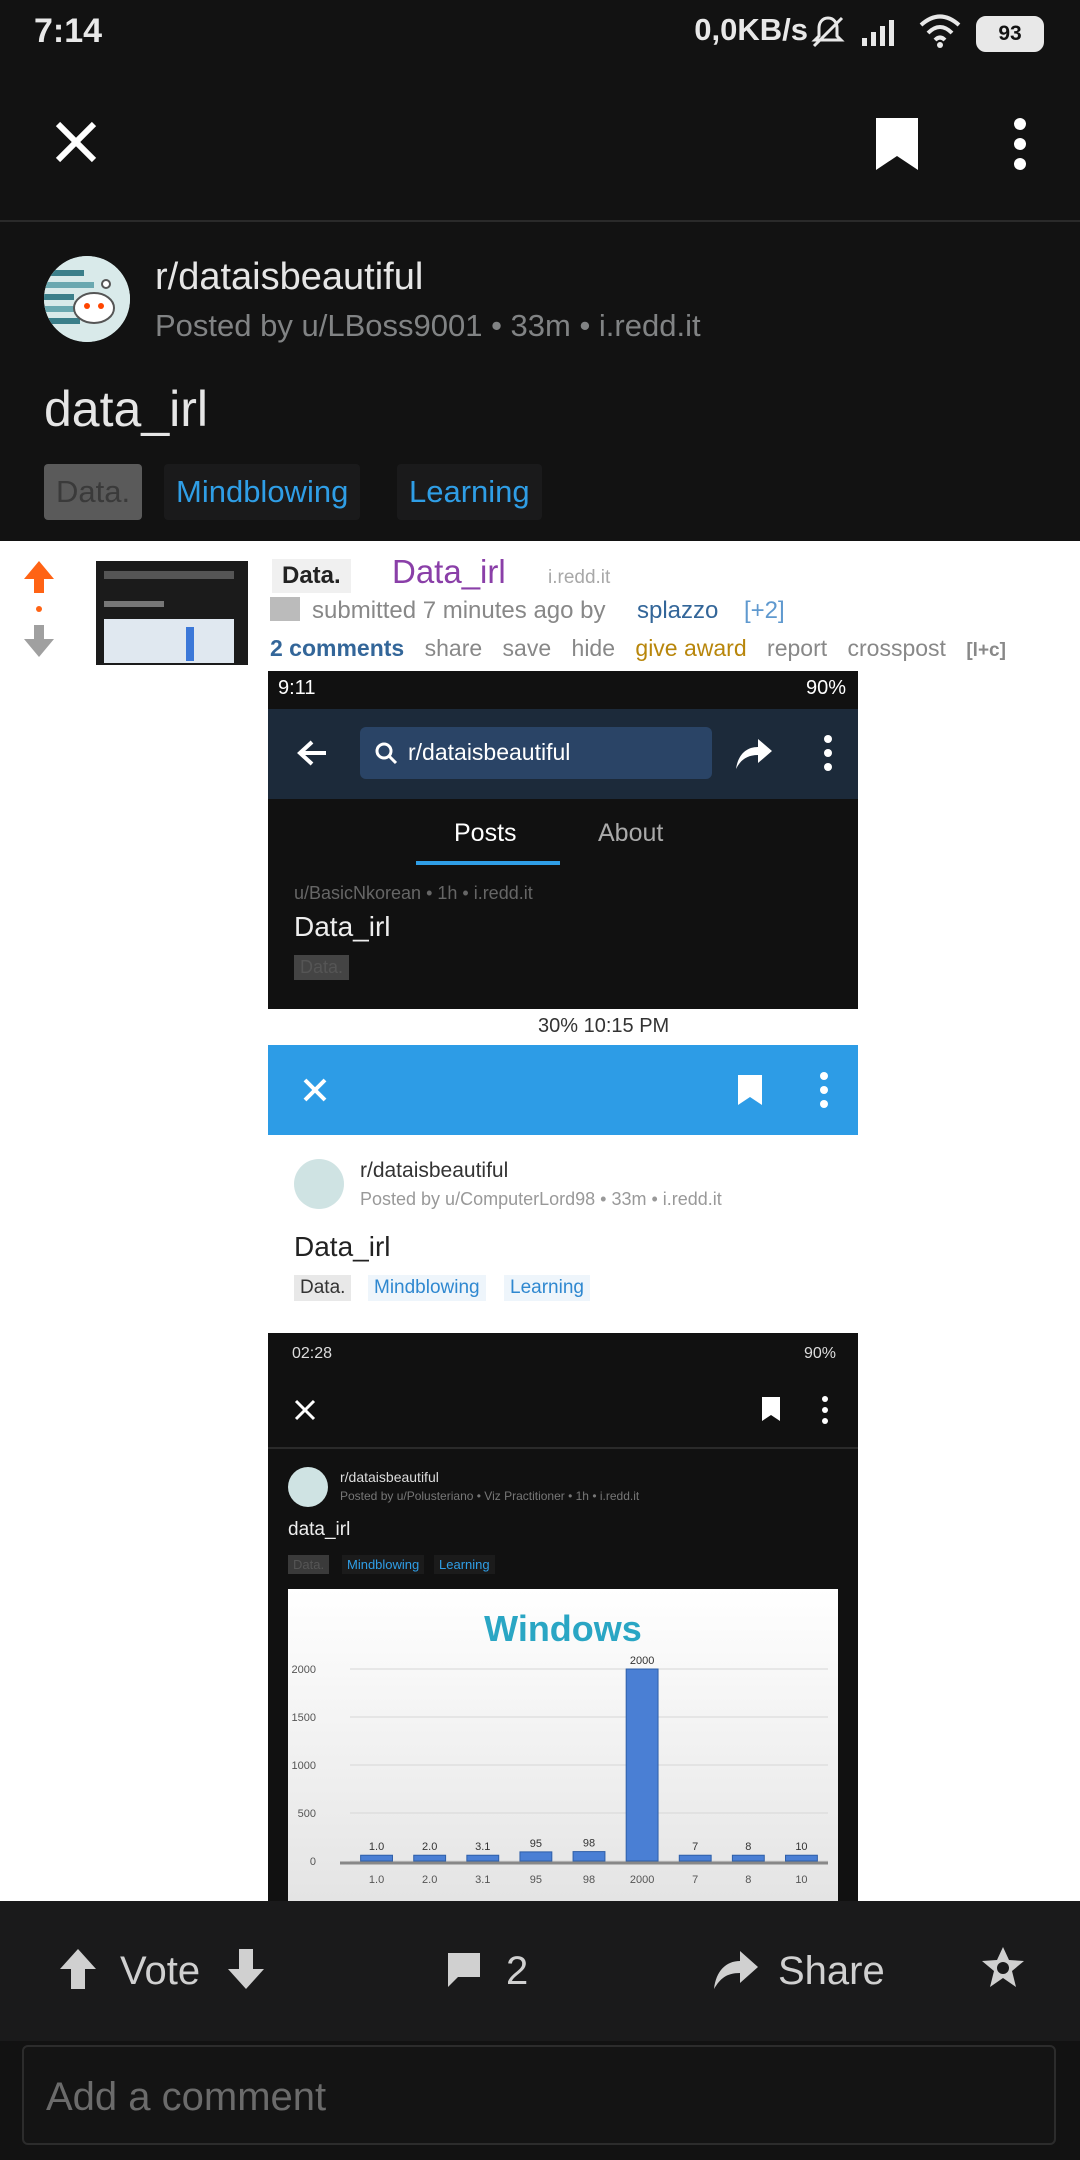 This screenshot has height=2160, width=1080. What do you see at coordinates (313, 1862) in the screenshot?
I see `y-tick-label: 0` at bounding box center [313, 1862].